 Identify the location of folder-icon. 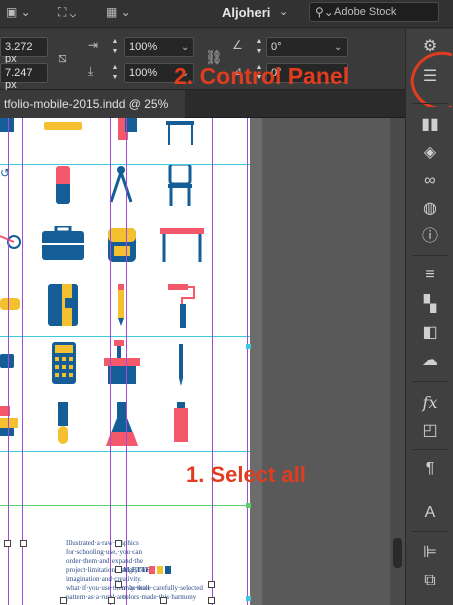
(63, 305).